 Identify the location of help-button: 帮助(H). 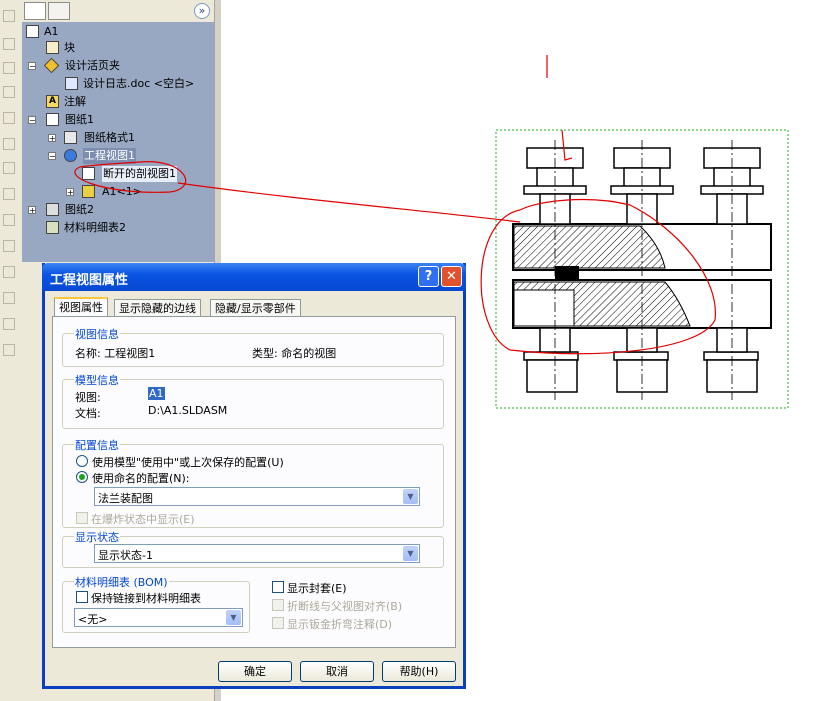
(419, 671).